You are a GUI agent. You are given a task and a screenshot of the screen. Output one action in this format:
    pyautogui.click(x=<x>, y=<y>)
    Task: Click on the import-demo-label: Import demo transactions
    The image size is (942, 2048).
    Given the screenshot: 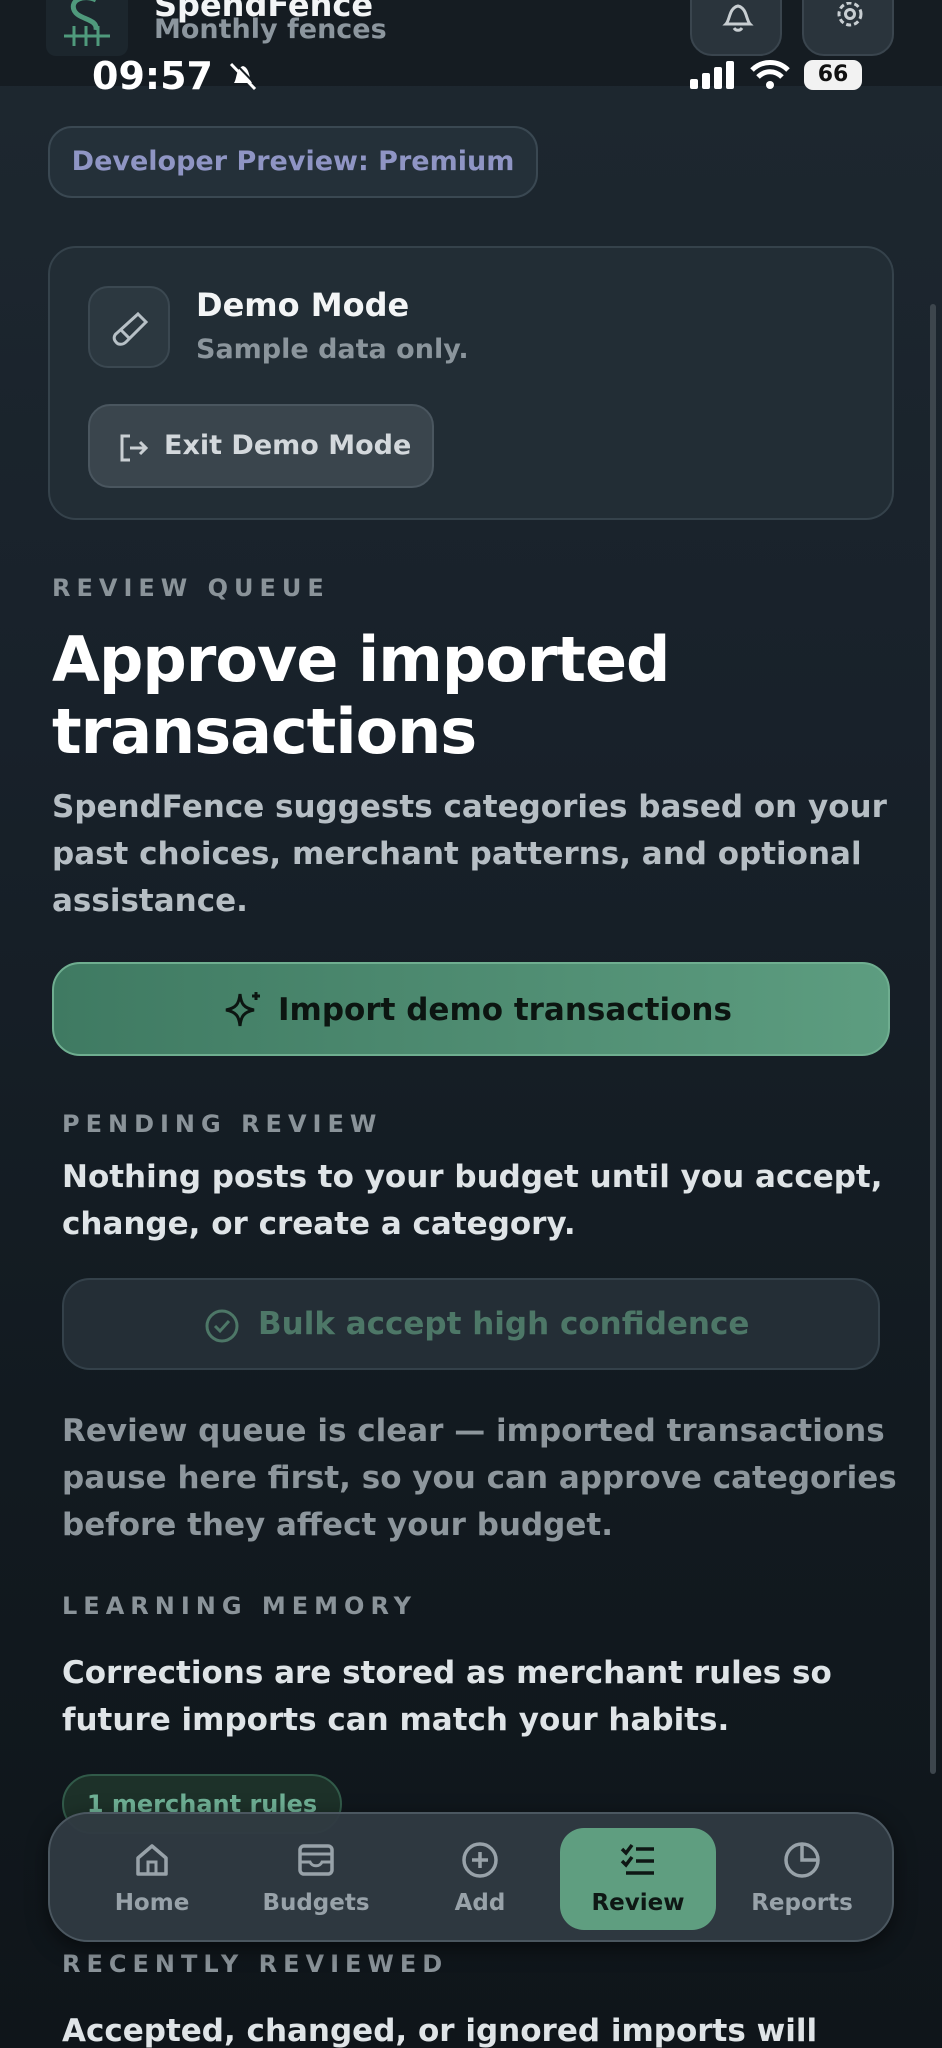 What is the action you would take?
    pyautogui.click(x=505, y=1010)
    